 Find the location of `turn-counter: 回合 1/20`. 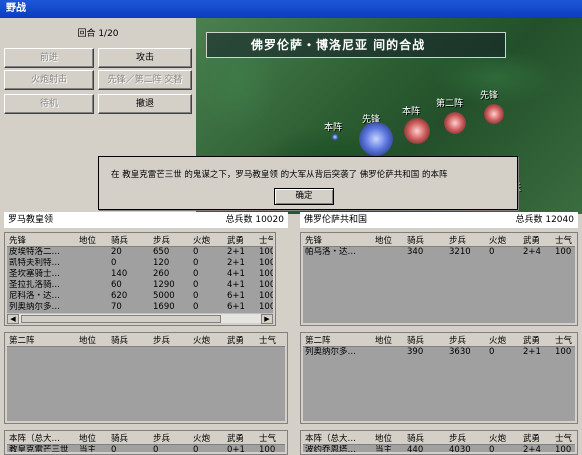

turn-counter: 回合 1/20 is located at coordinates (98, 34).